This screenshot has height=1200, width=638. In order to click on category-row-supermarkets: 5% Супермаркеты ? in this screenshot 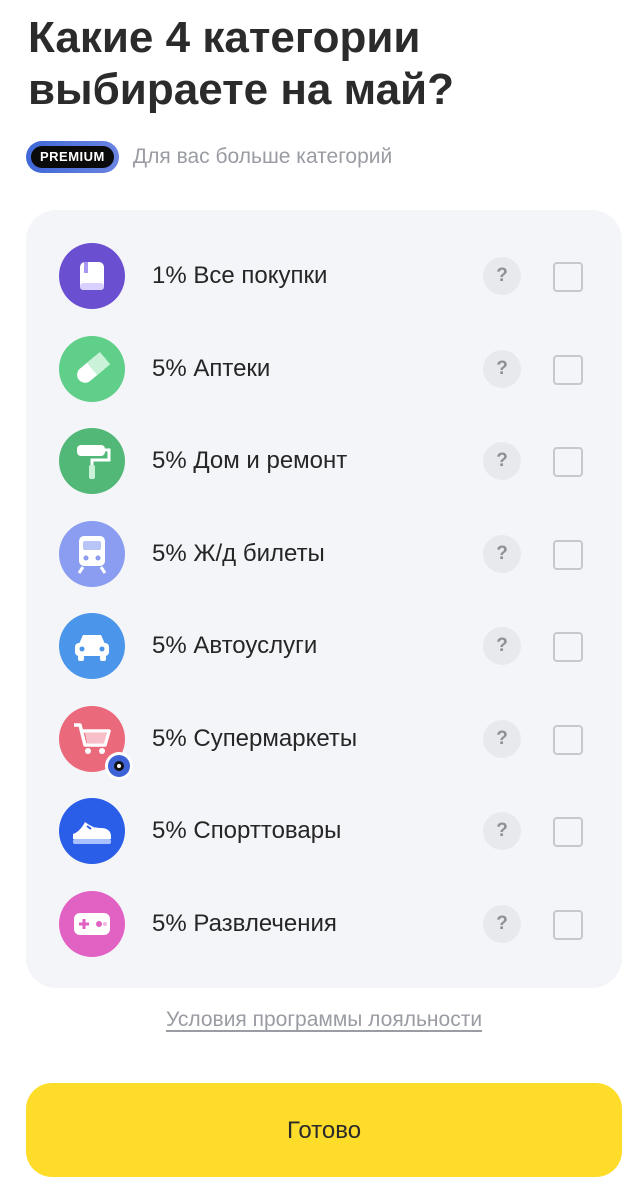, I will do `click(324, 739)`.